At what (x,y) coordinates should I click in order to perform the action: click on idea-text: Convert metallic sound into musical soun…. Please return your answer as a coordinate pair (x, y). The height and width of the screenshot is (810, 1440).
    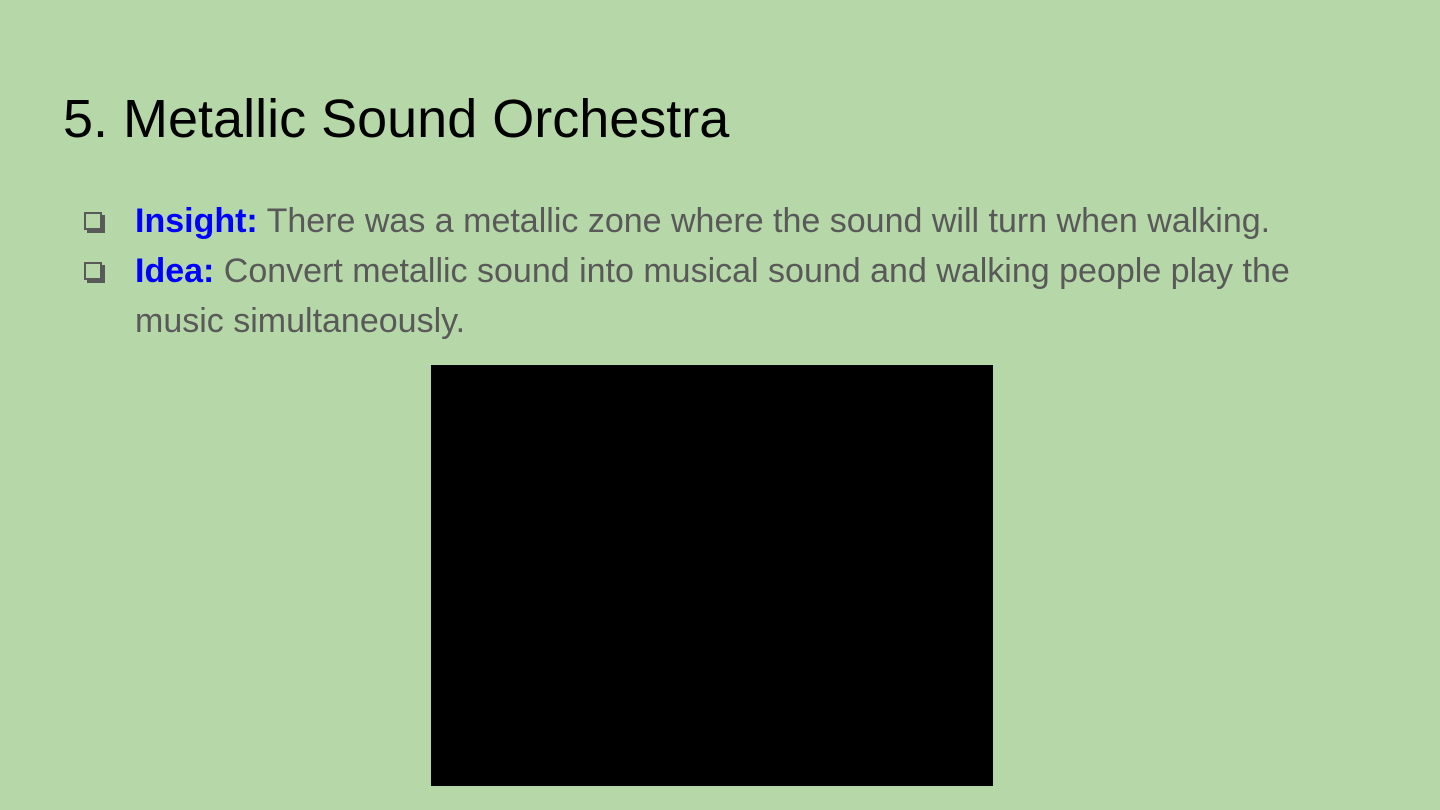
    Looking at the image, I should click on (712, 296).